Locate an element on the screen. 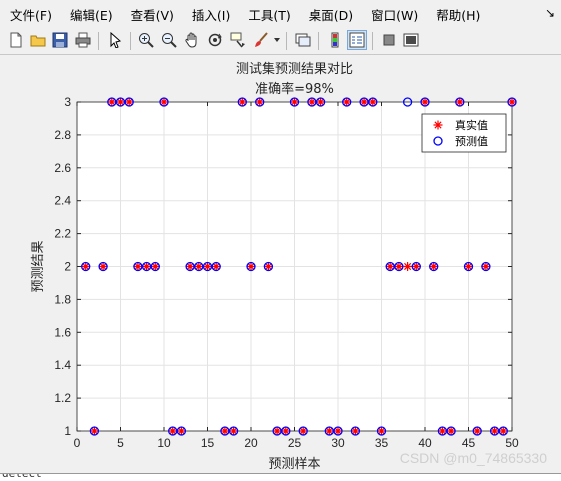 The image size is (561, 481). colorbar-icon is located at coordinates (335, 40).